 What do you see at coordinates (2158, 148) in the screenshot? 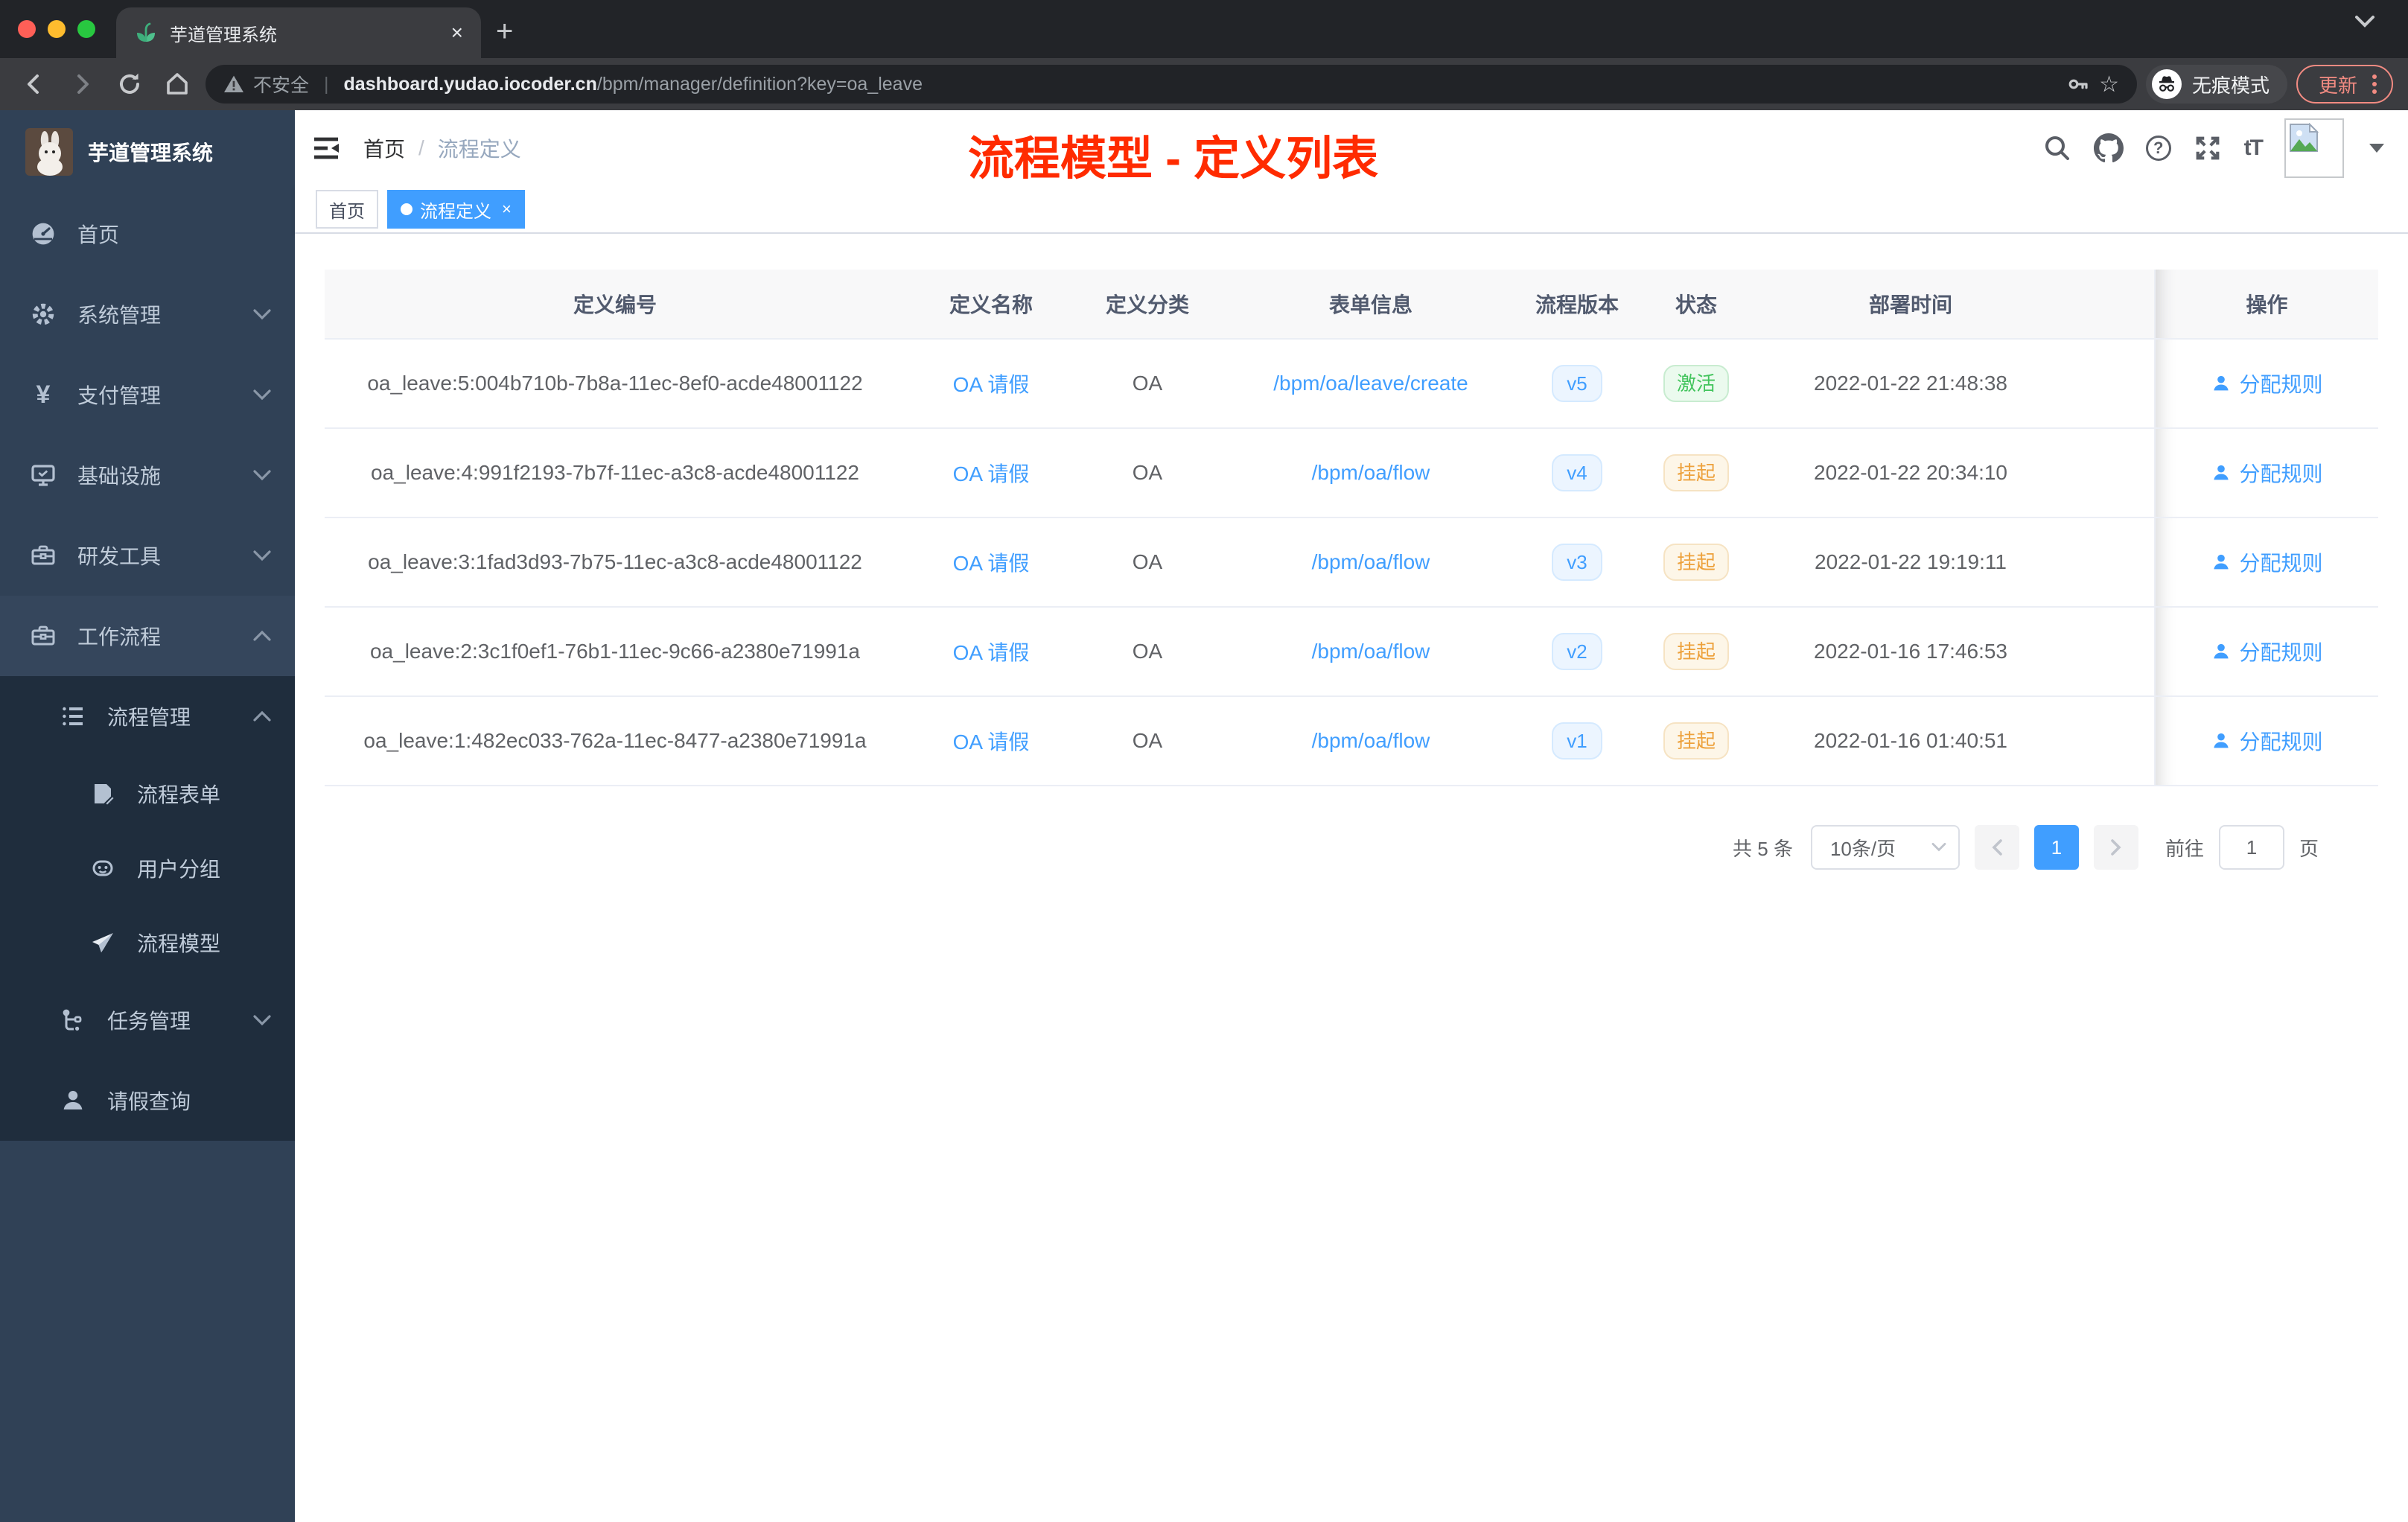
I see `help-icon: ?` at bounding box center [2158, 148].